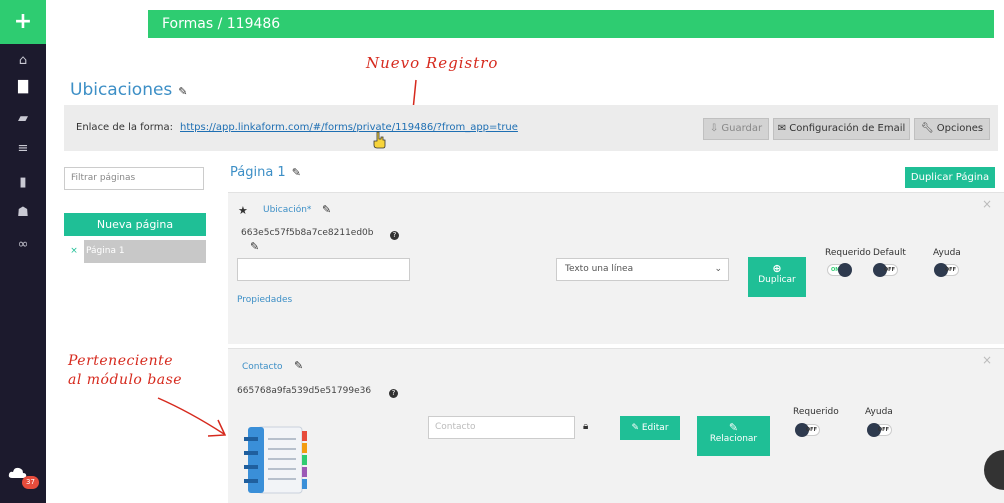 Image resolution: width=1004 pixels, height=503 pixels. What do you see at coordinates (742, 128) in the screenshot?
I see `save-label: Guardar` at bounding box center [742, 128].